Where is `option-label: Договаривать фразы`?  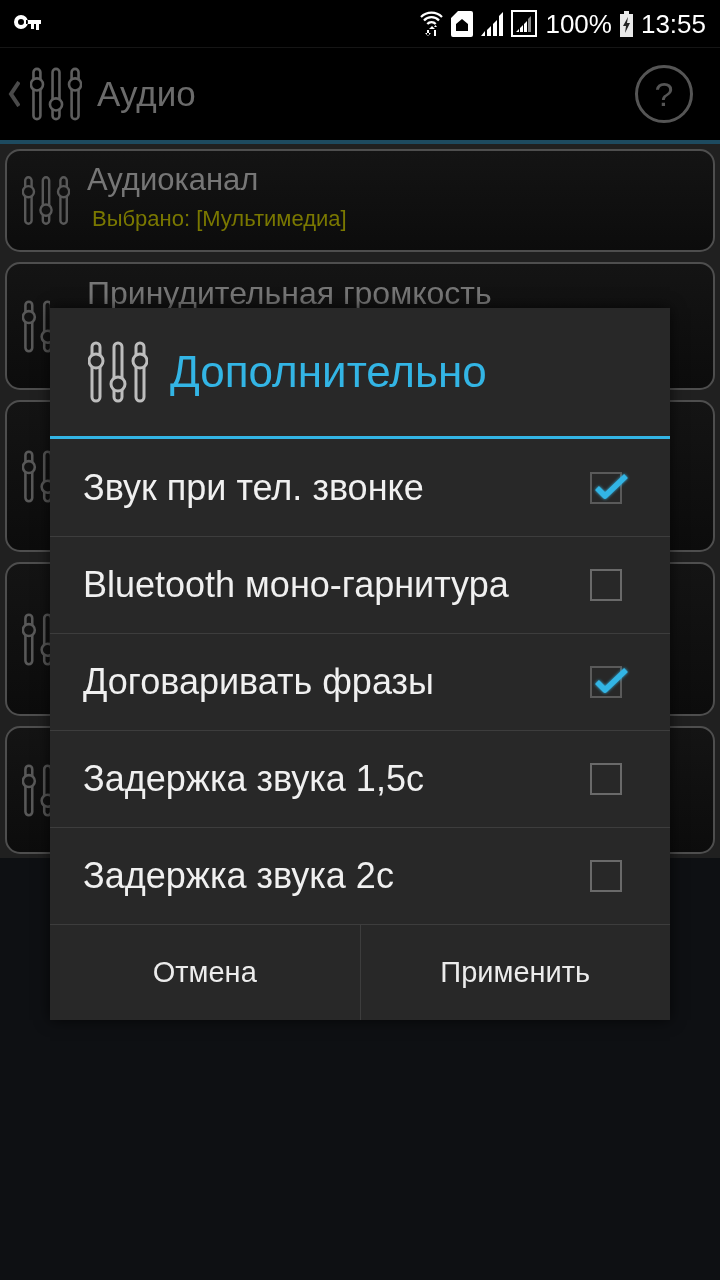
option-label: Договаривать фразы is located at coordinates (258, 682).